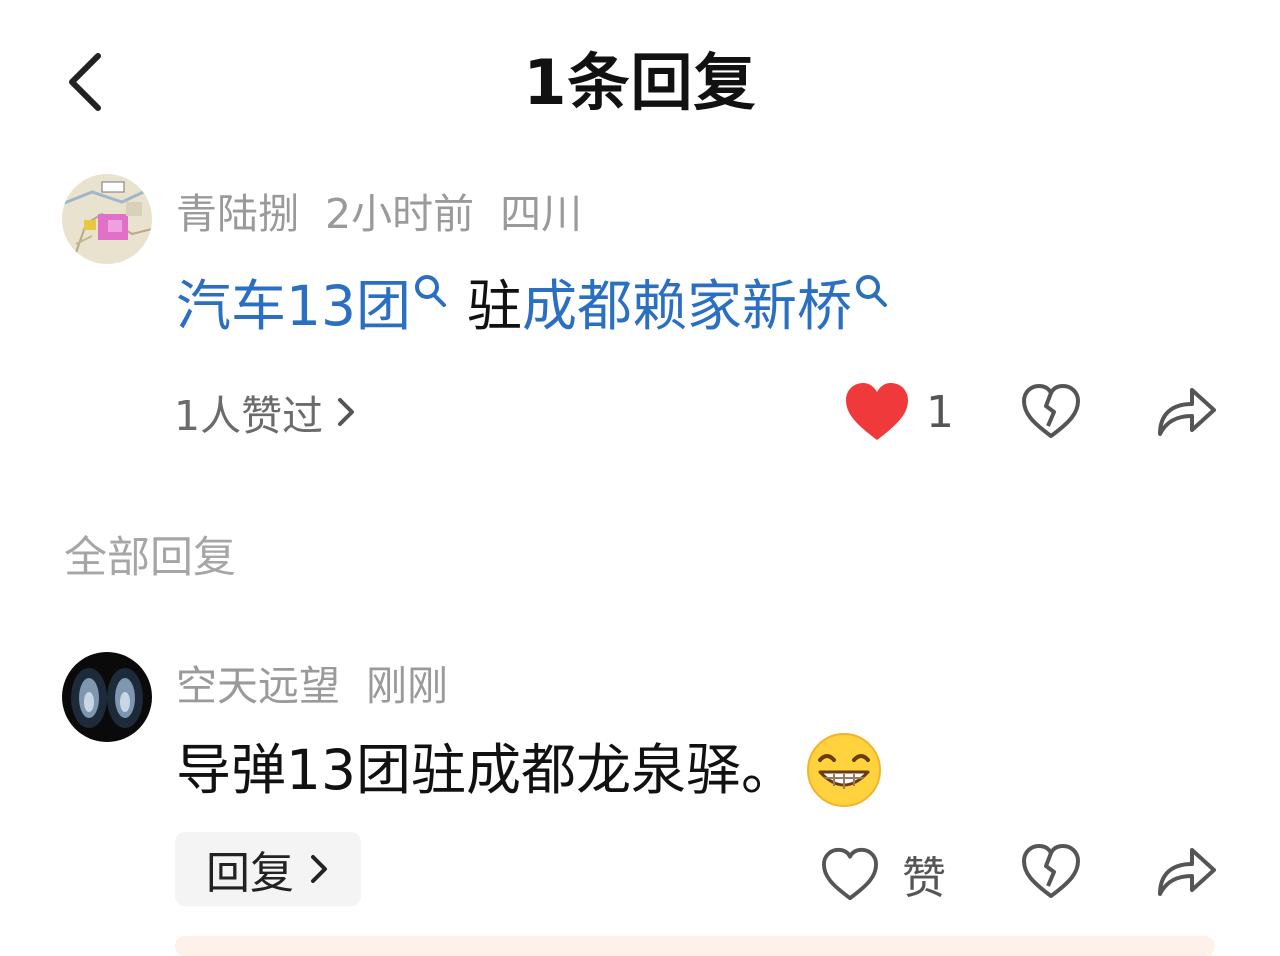 This screenshot has width=1280, height=956. I want to click on comment-time: 2小时前, so click(400, 214).